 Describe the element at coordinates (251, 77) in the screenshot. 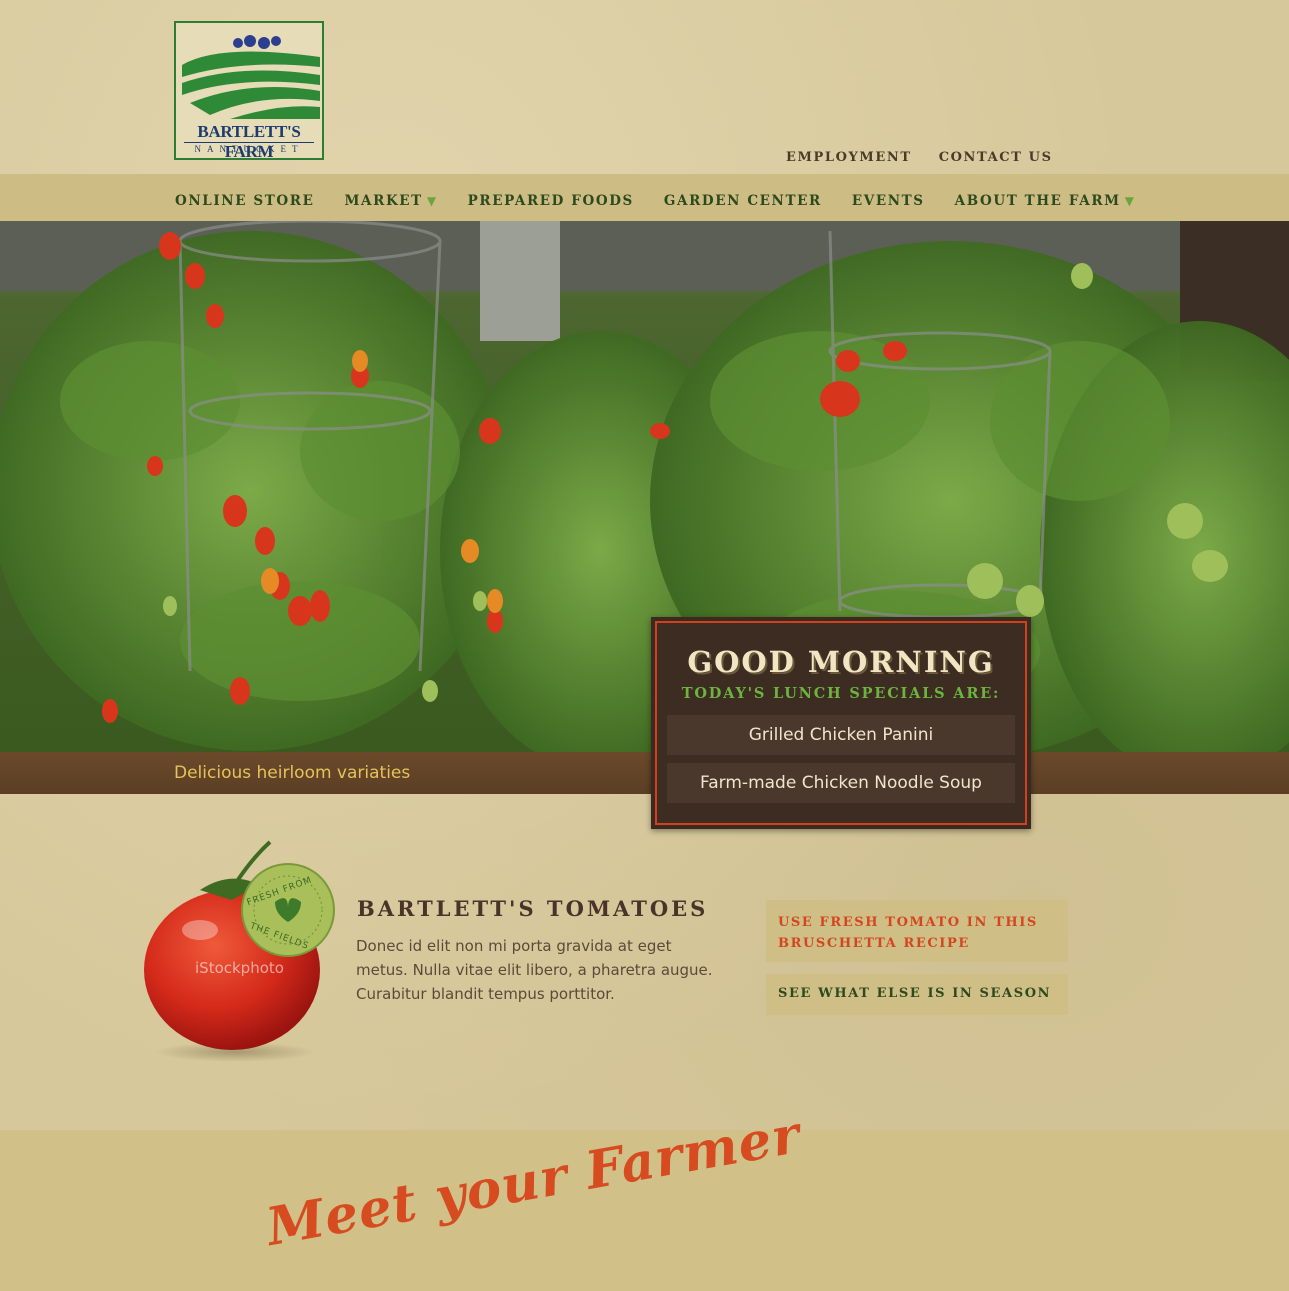

I see `farm-fields-icon` at that location.